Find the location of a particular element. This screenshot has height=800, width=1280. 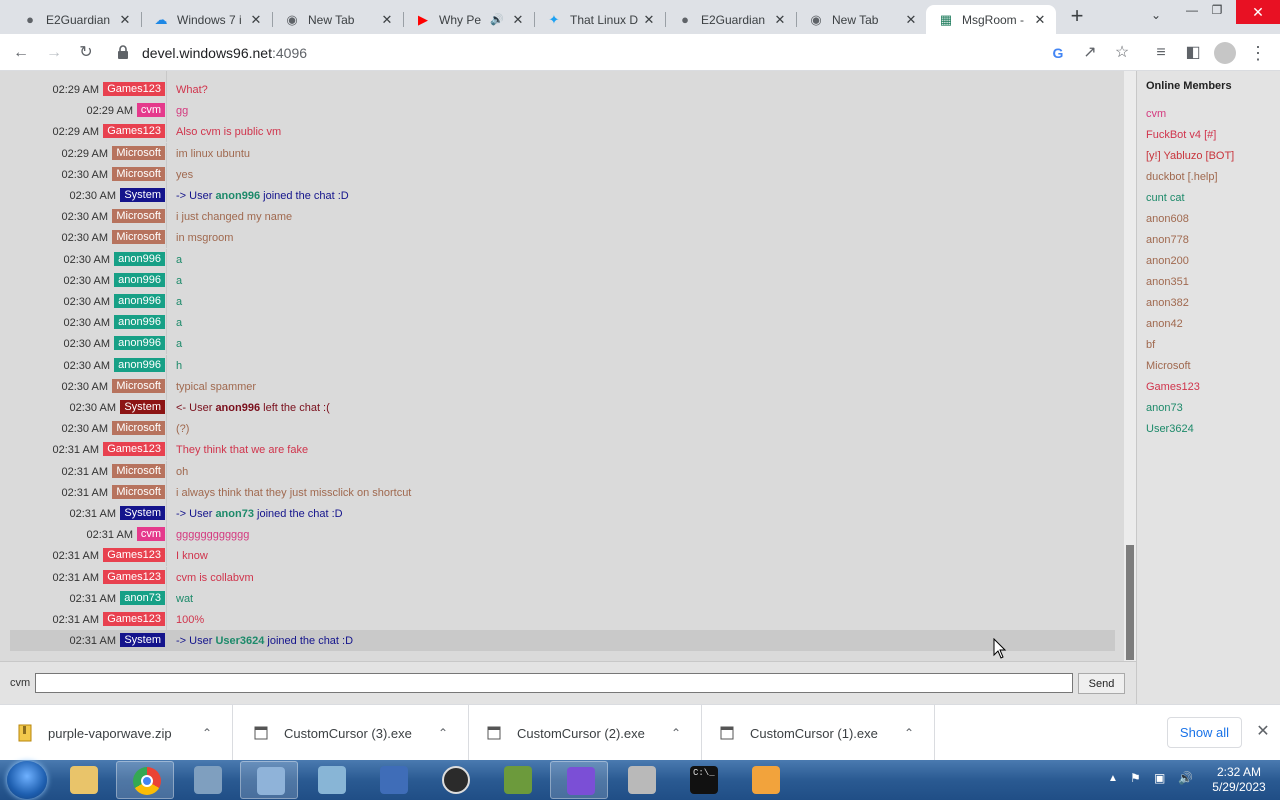

bookmark-star-icon: ☆ is located at coordinates (1122, 53).